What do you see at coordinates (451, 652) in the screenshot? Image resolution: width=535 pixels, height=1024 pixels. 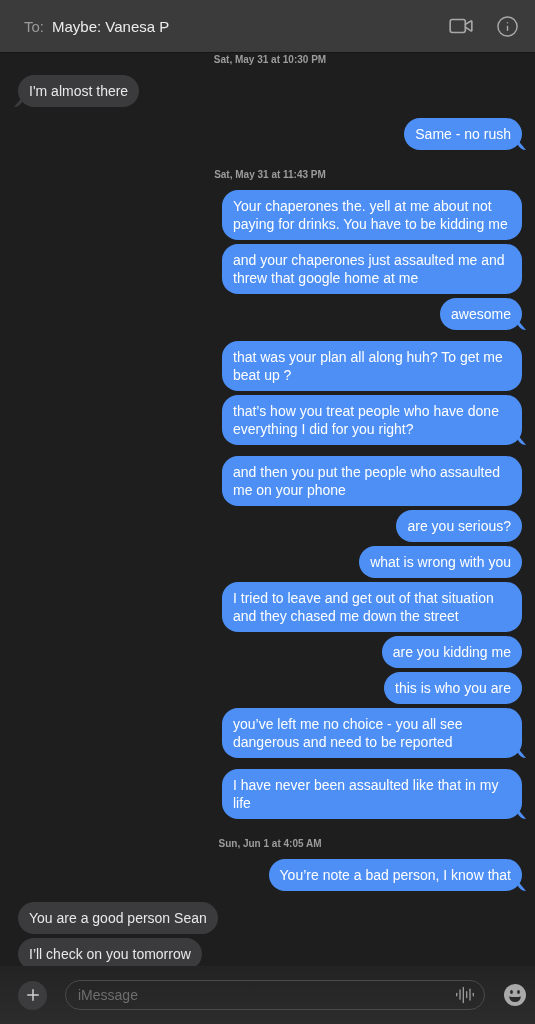 I see `sent-message-bubble: are you kidding me` at bounding box center [451, 652].